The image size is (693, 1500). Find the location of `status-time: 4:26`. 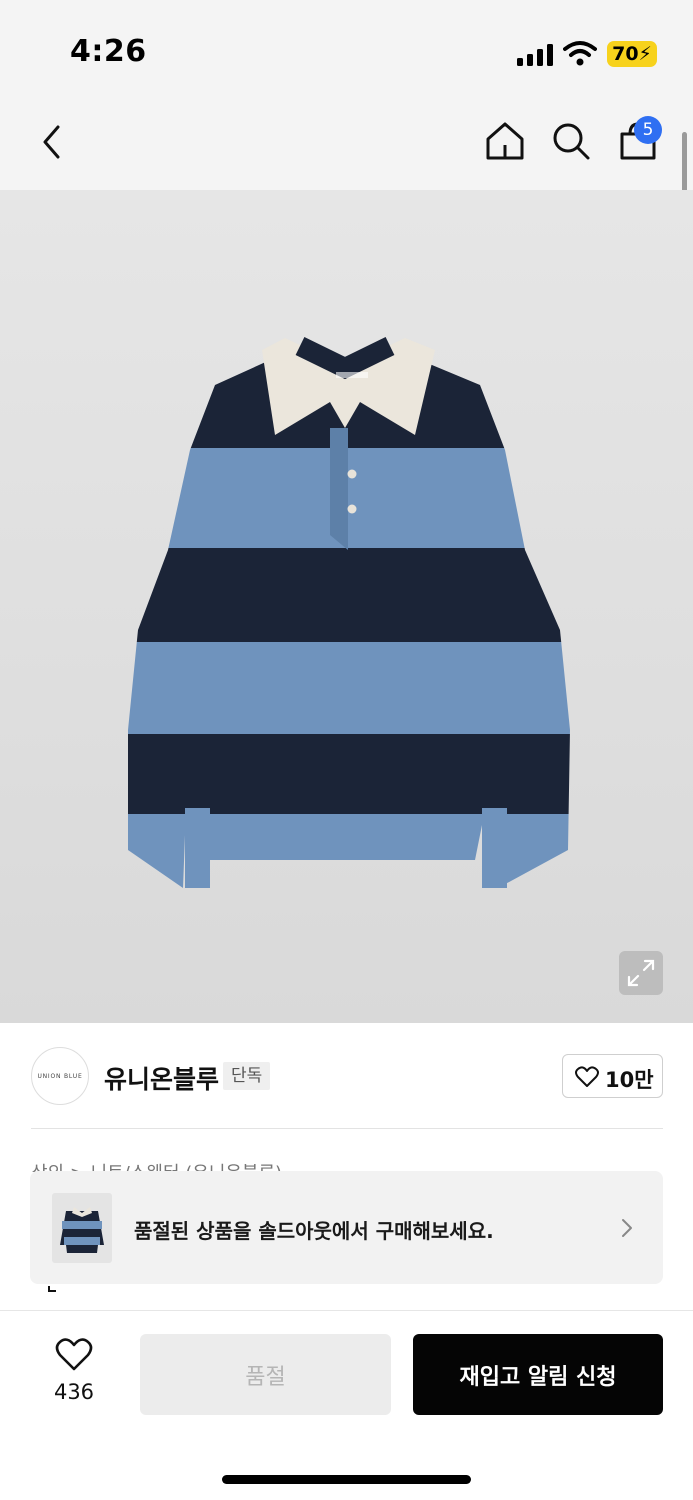

status-time: 4:26 is located at coordinates (108, 51).